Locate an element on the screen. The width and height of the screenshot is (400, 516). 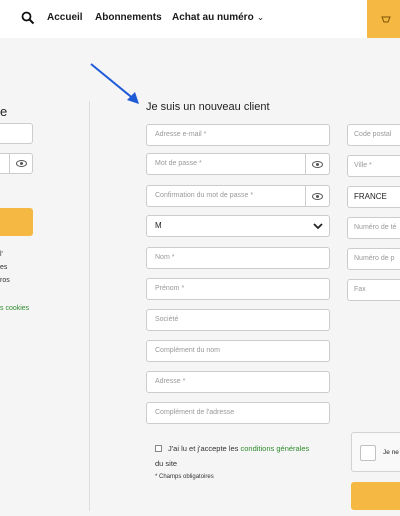
column-divider is located at coordinates (89, 306).